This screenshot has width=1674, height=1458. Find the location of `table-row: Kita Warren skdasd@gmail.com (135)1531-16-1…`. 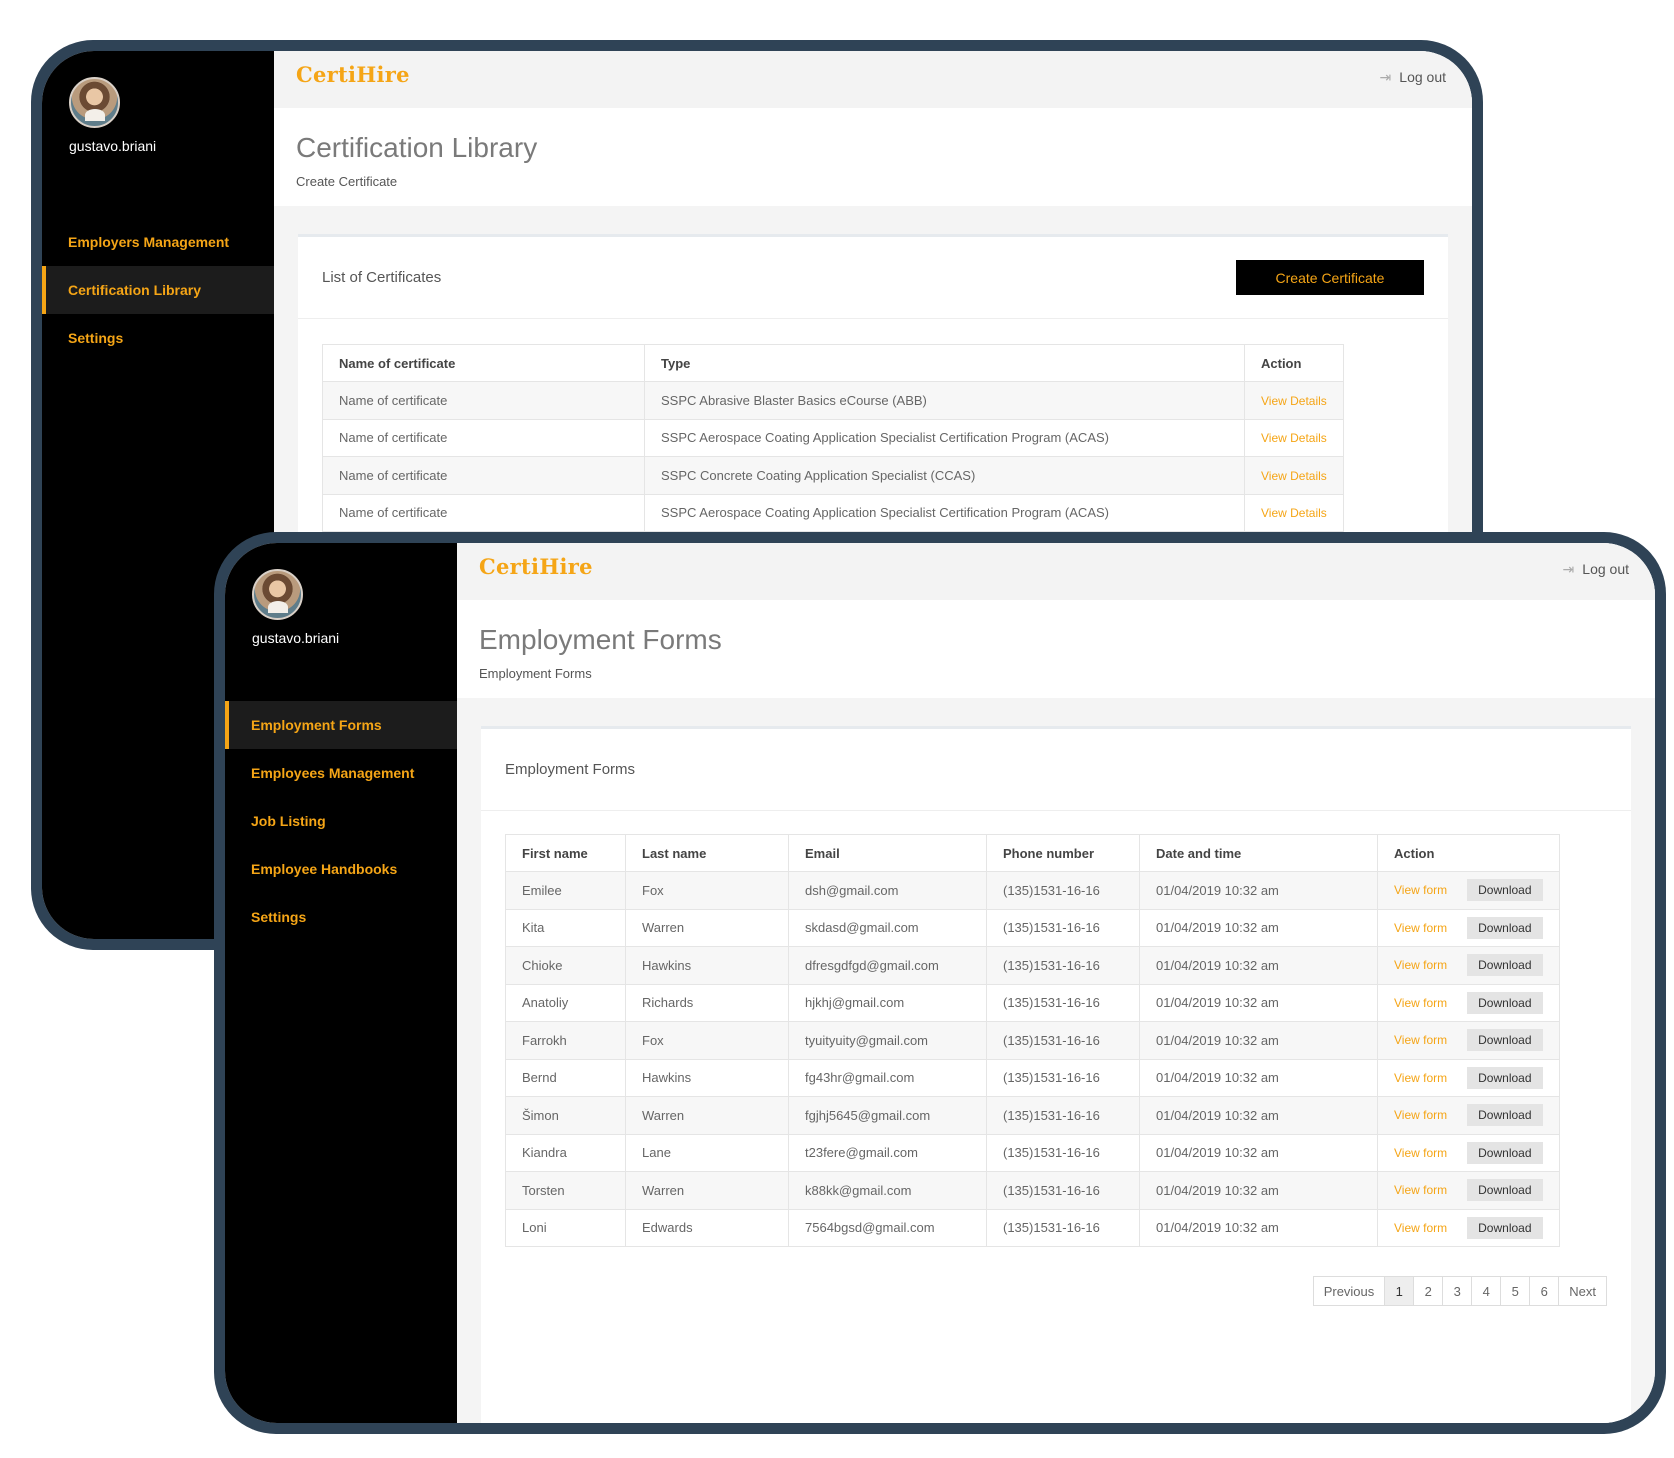

table-row: Kita Warren skdasd@gmail.com (135)1531-16-1… is located at coordinates (1032, 927).